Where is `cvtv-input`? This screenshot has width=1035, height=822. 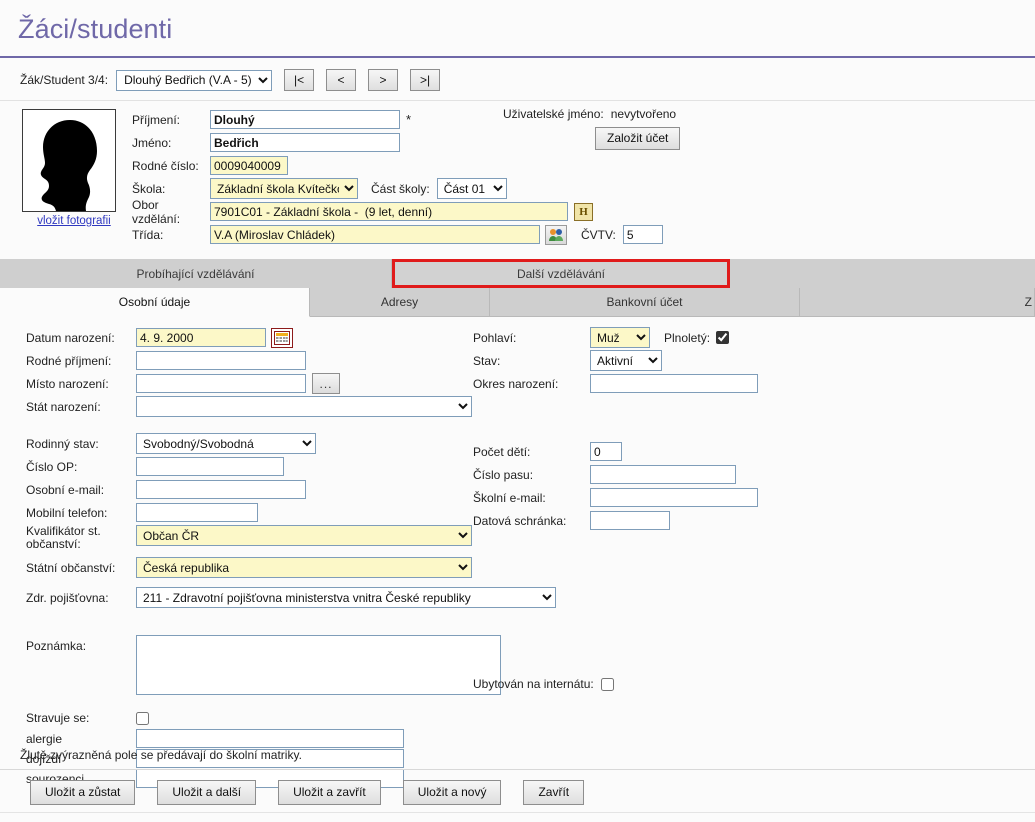 cvtv-input is located at coordinates (642, 234).